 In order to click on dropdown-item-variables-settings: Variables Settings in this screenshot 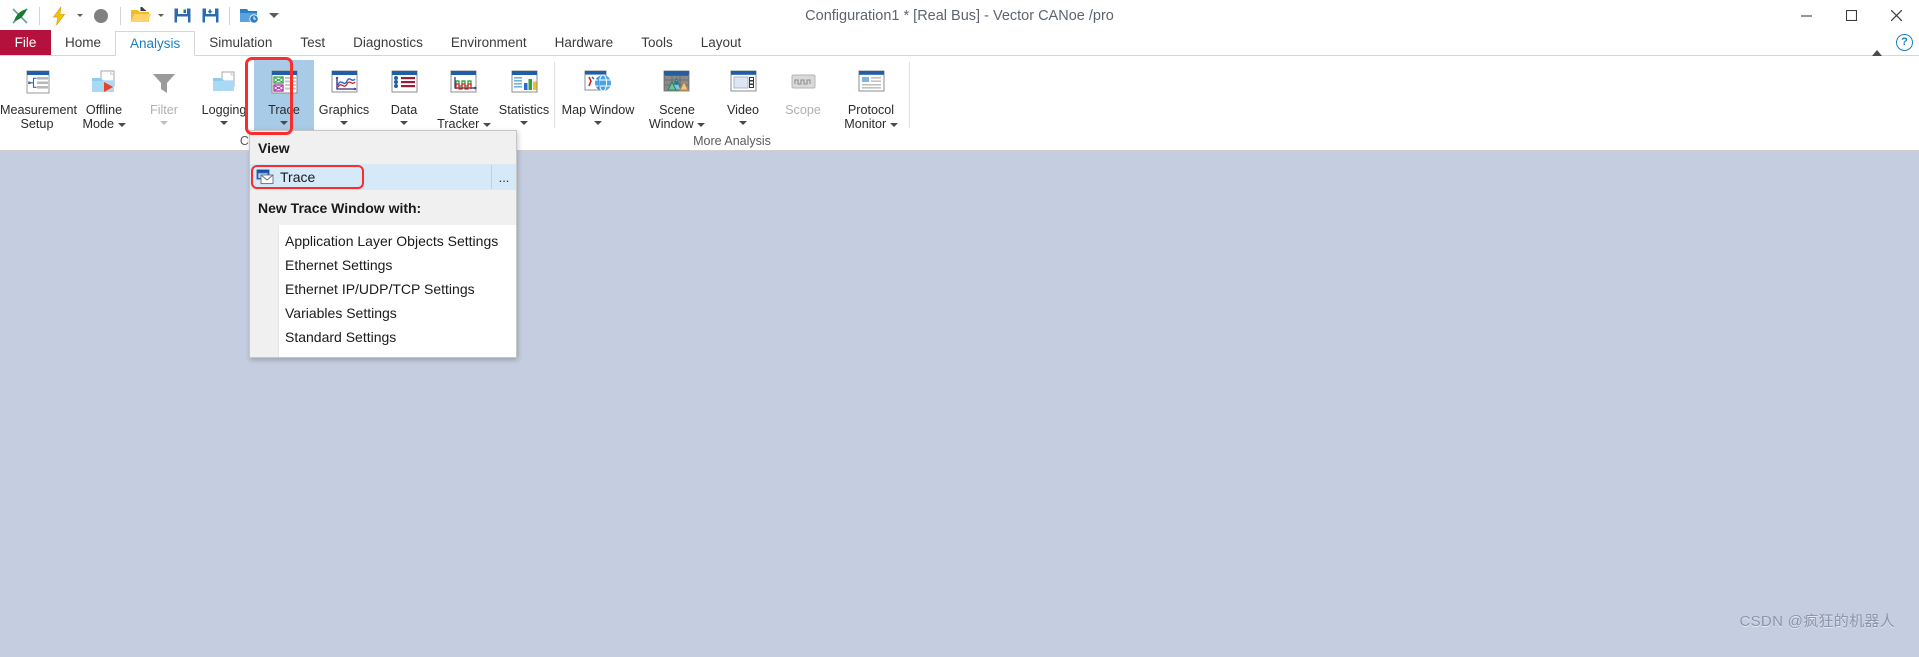, I will do `click(397, 313)`.